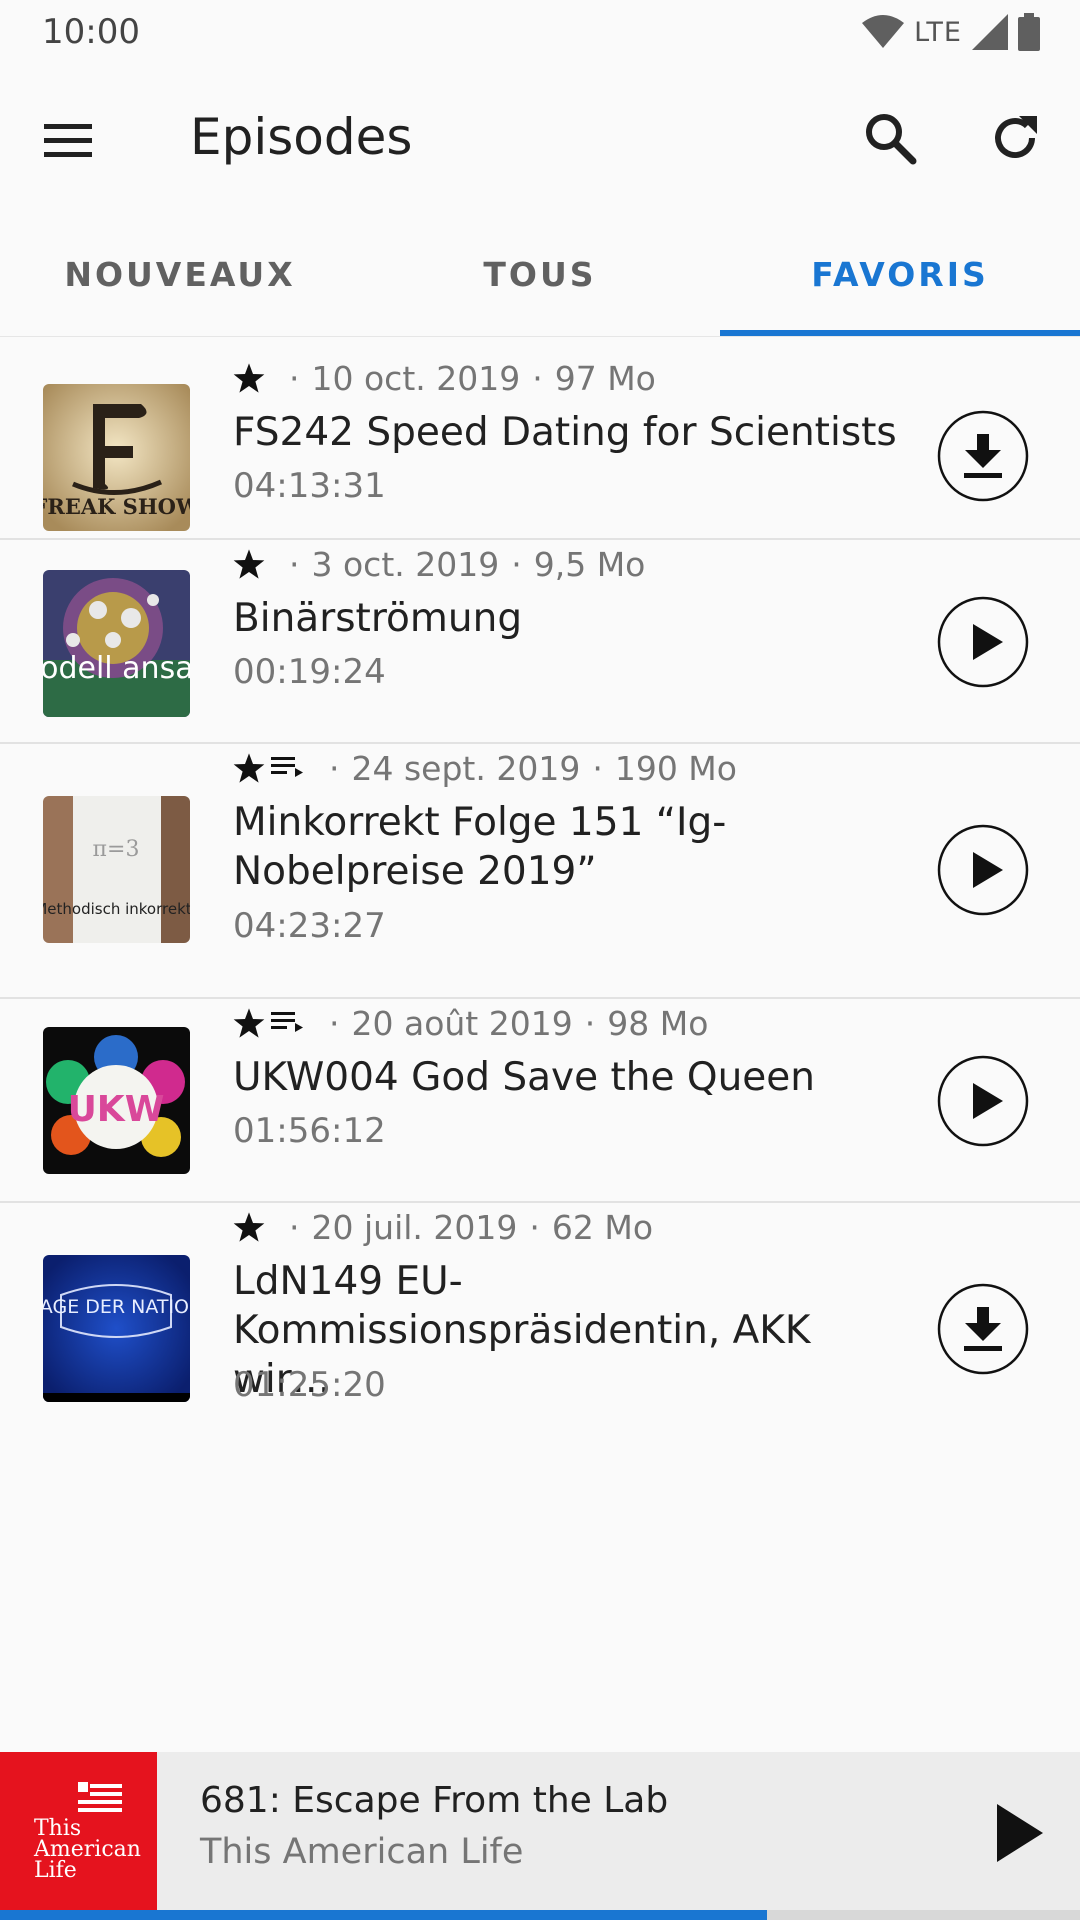 Image resolution: width=1080 pixels, height=1920 pixels. I want to click on playback-progress, so click(540, 1915).